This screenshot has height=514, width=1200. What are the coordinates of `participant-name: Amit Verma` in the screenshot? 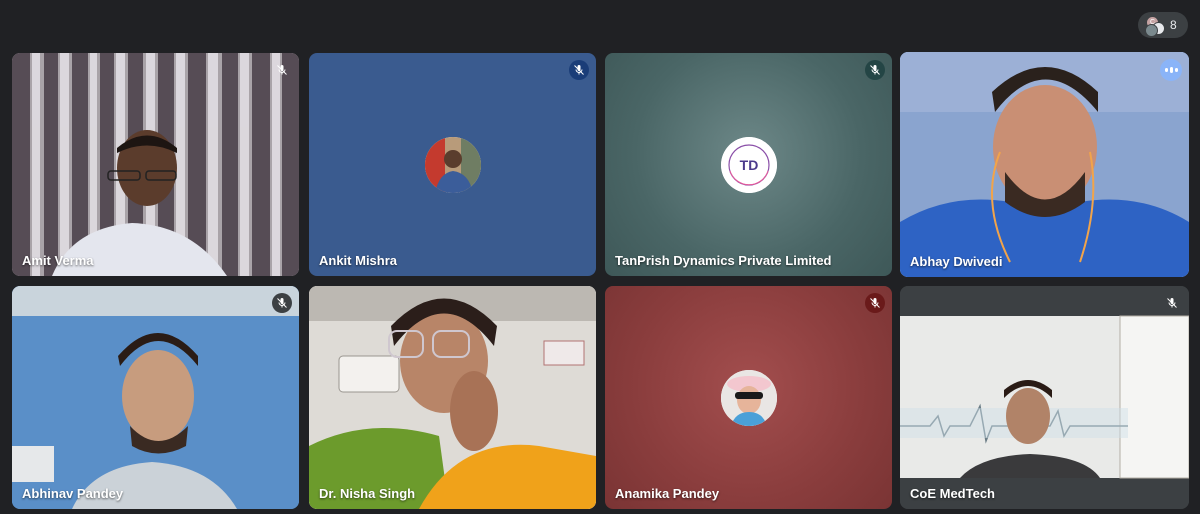 It's located at (58, 260).